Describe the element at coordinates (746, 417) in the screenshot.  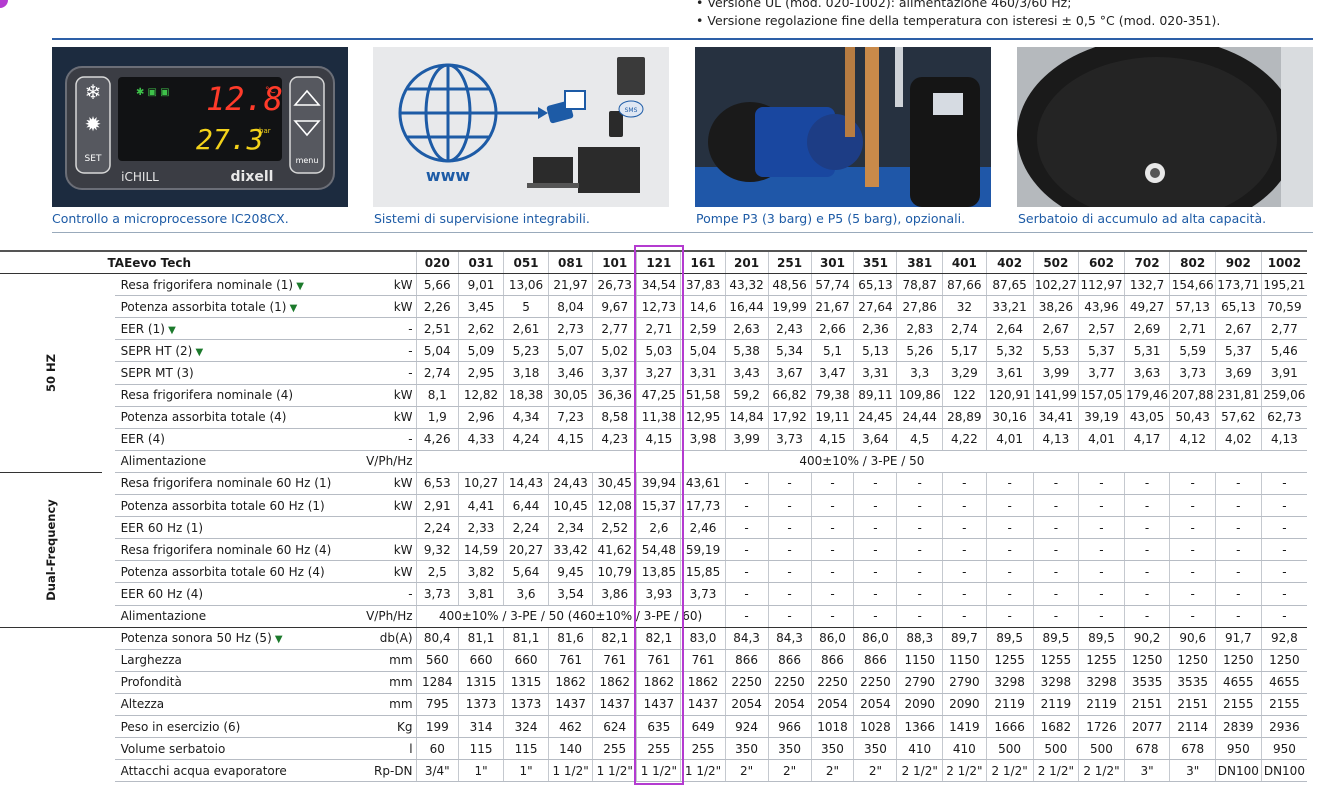
I see `value-cell: 14,84` at that location.